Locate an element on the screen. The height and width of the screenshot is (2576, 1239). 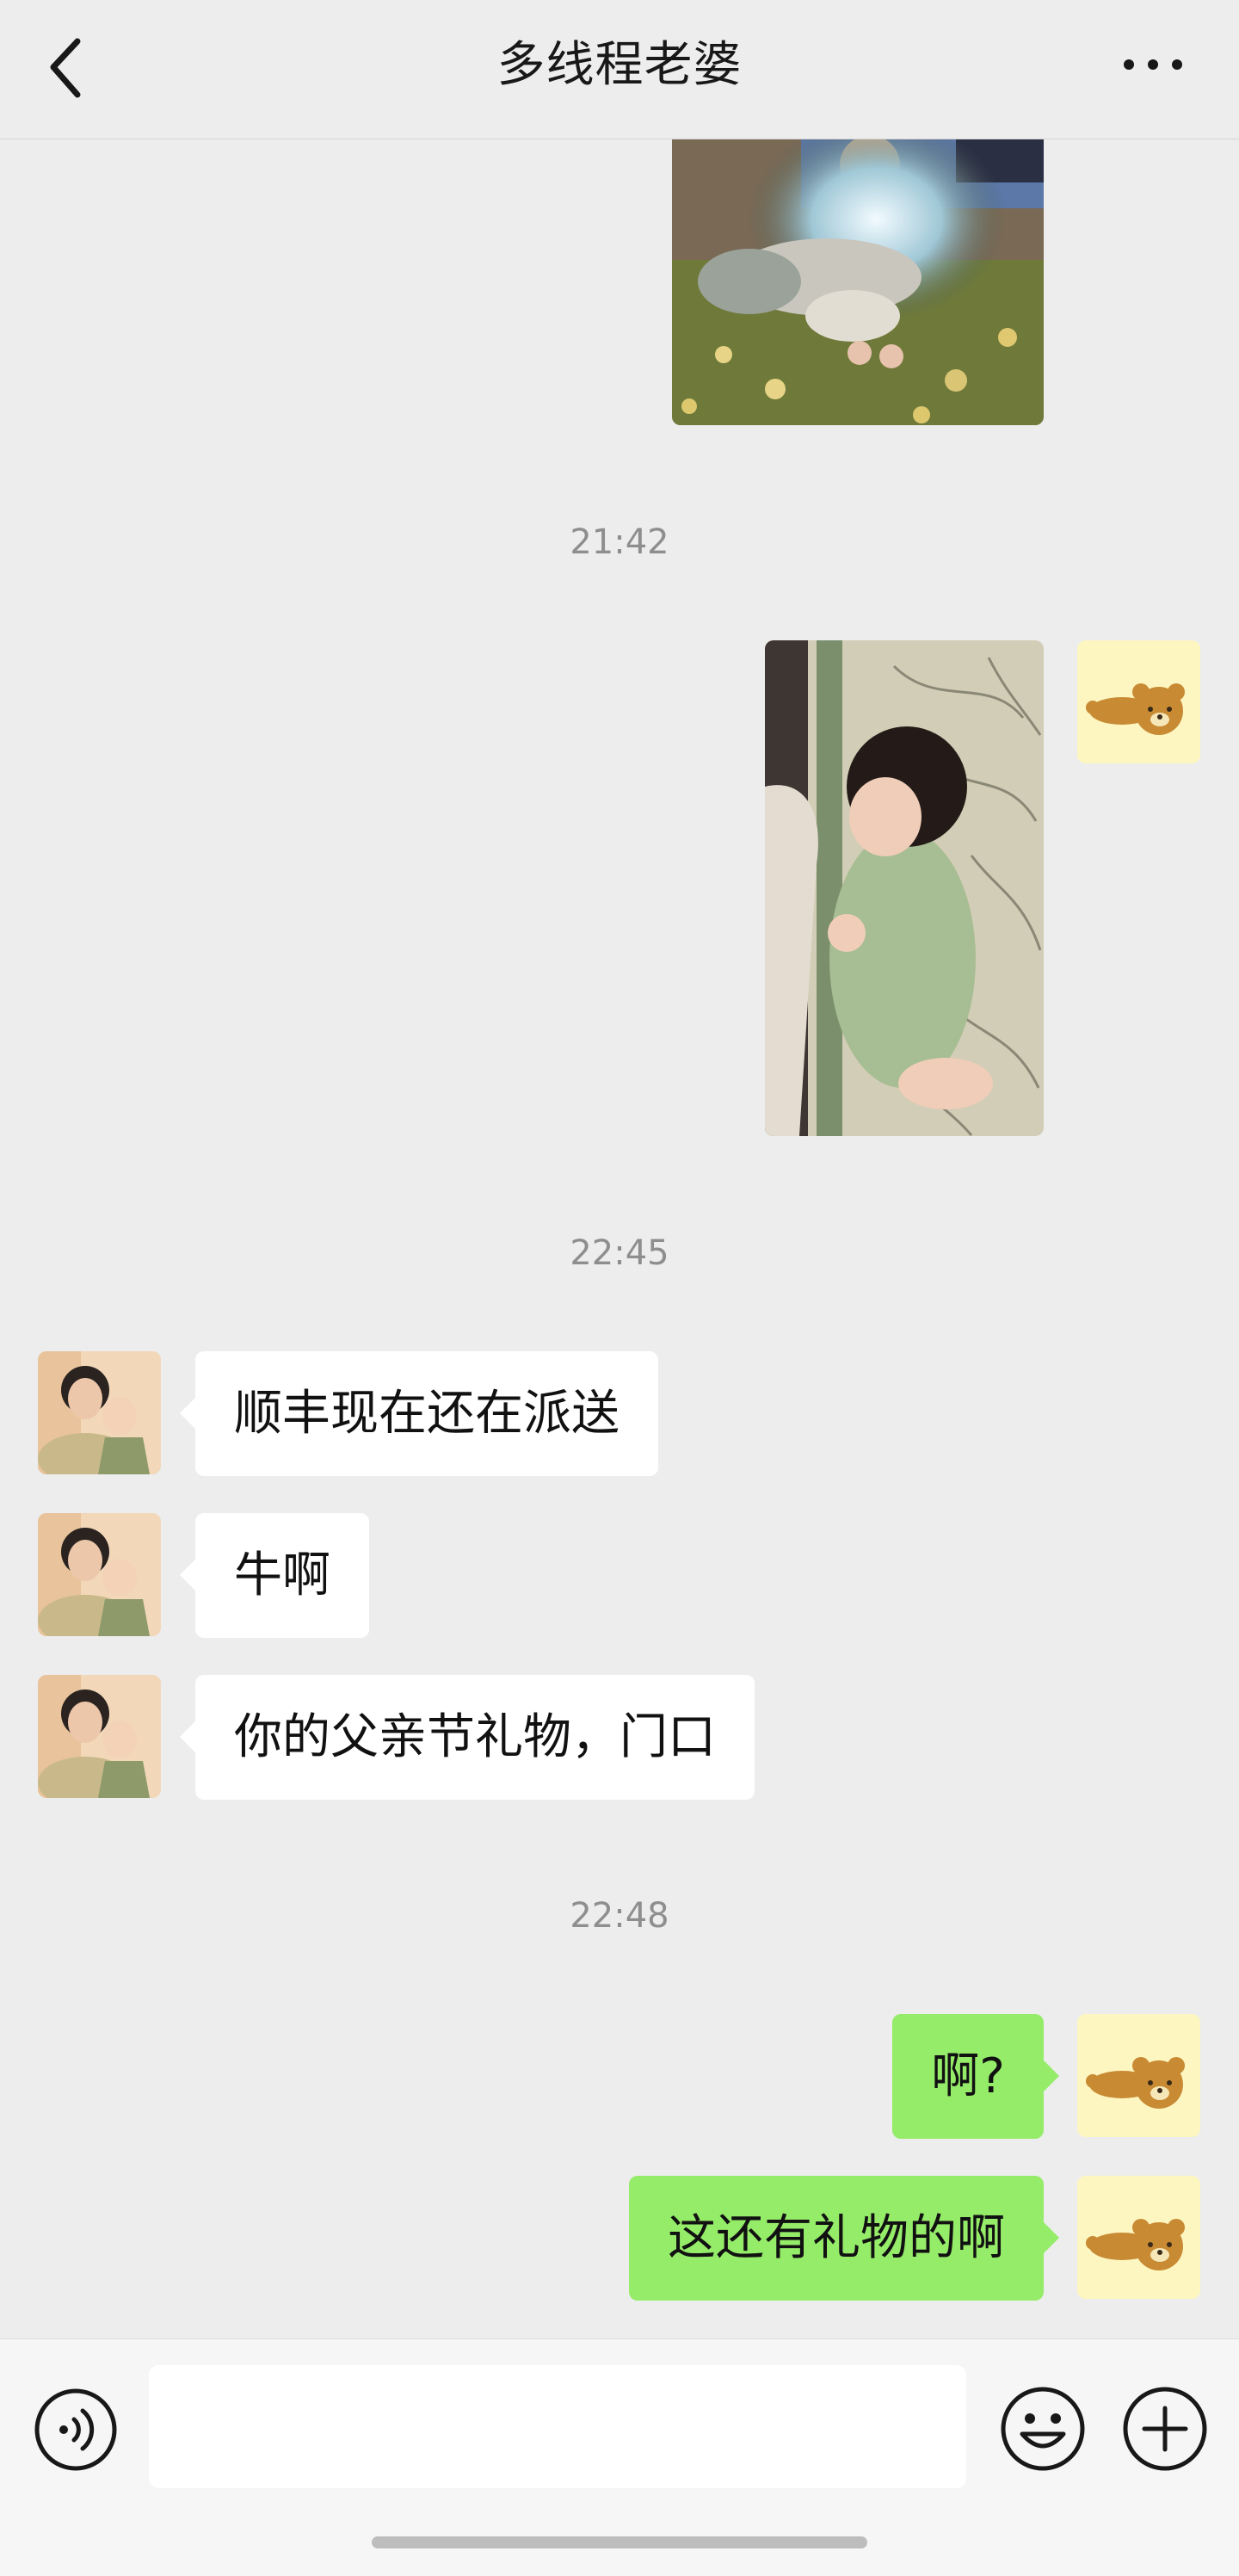
emoji-icon is located at coordinates (1043, 2429).